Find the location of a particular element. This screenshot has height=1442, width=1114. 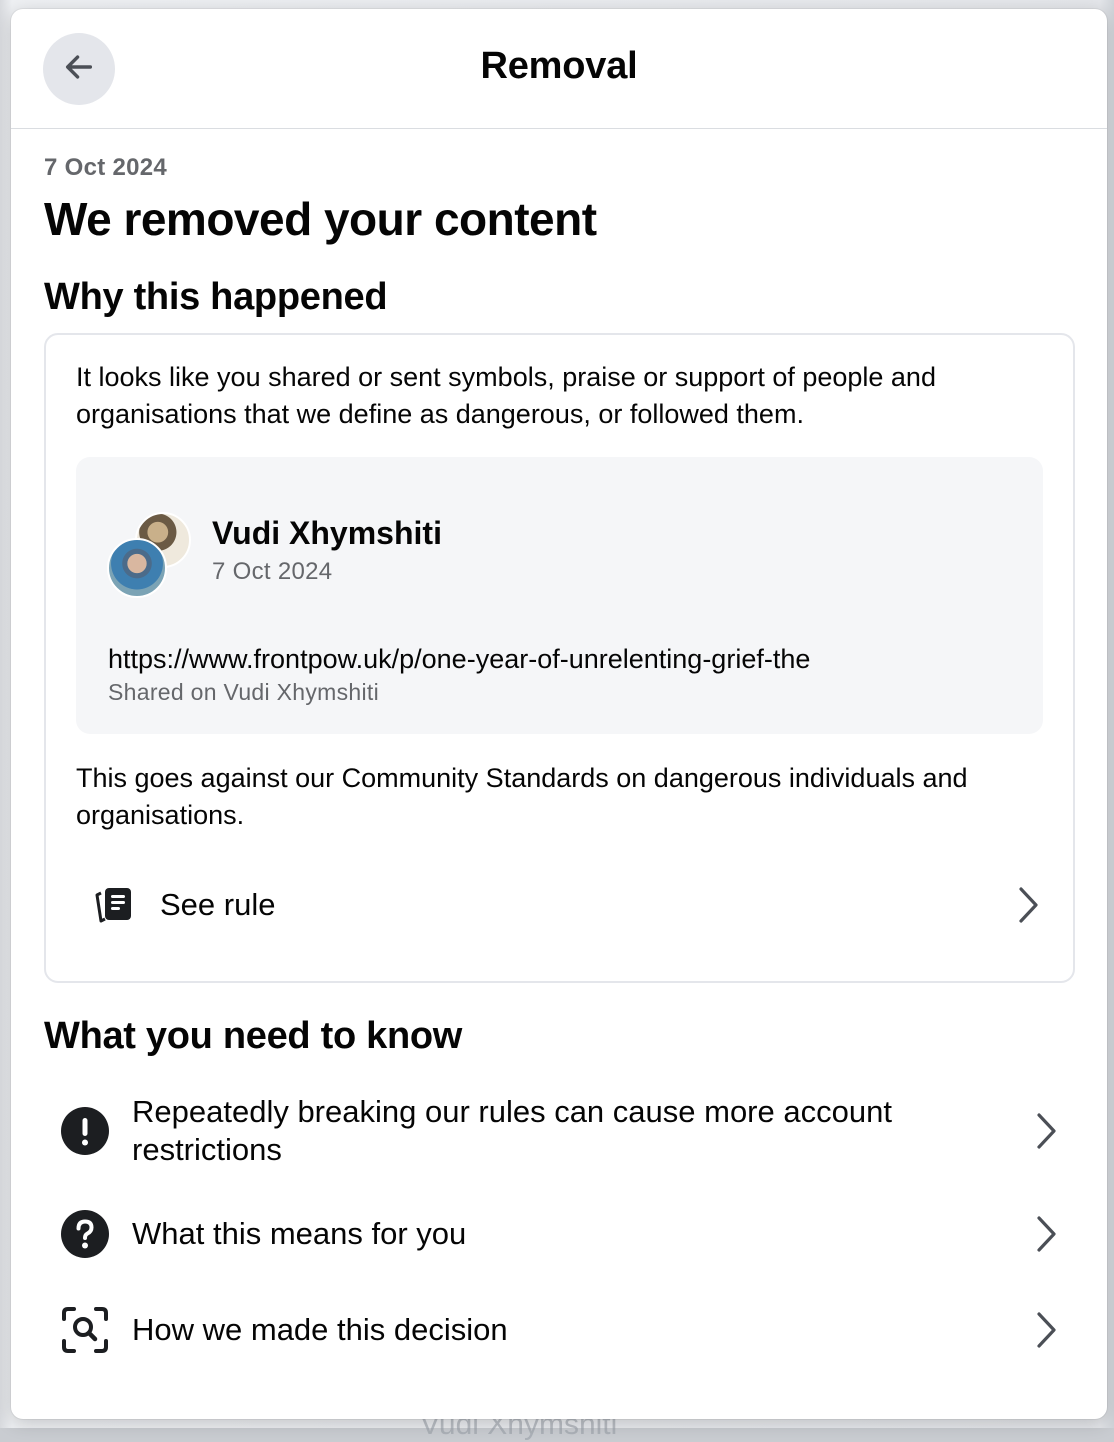

why-heading: Why this happened is located at coordinates (216, 297).